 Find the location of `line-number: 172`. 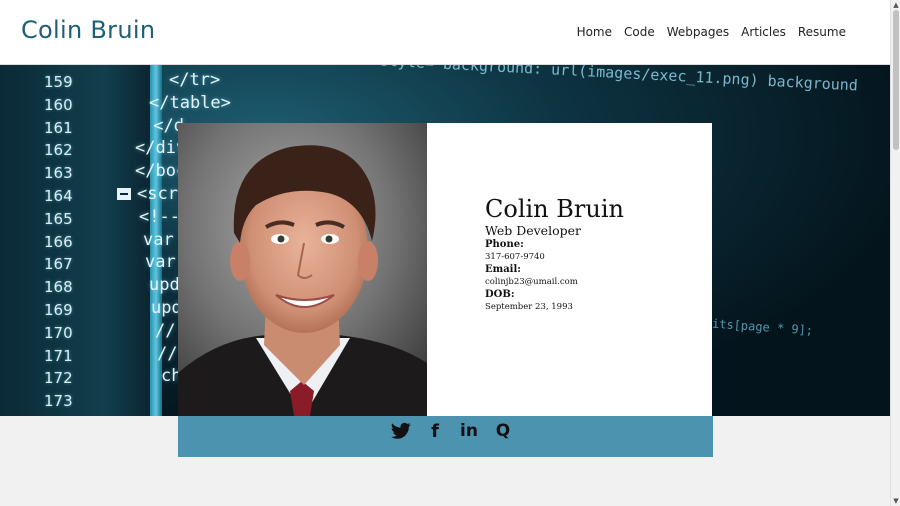

line-number: 172 is located at coordinates (58, 378).